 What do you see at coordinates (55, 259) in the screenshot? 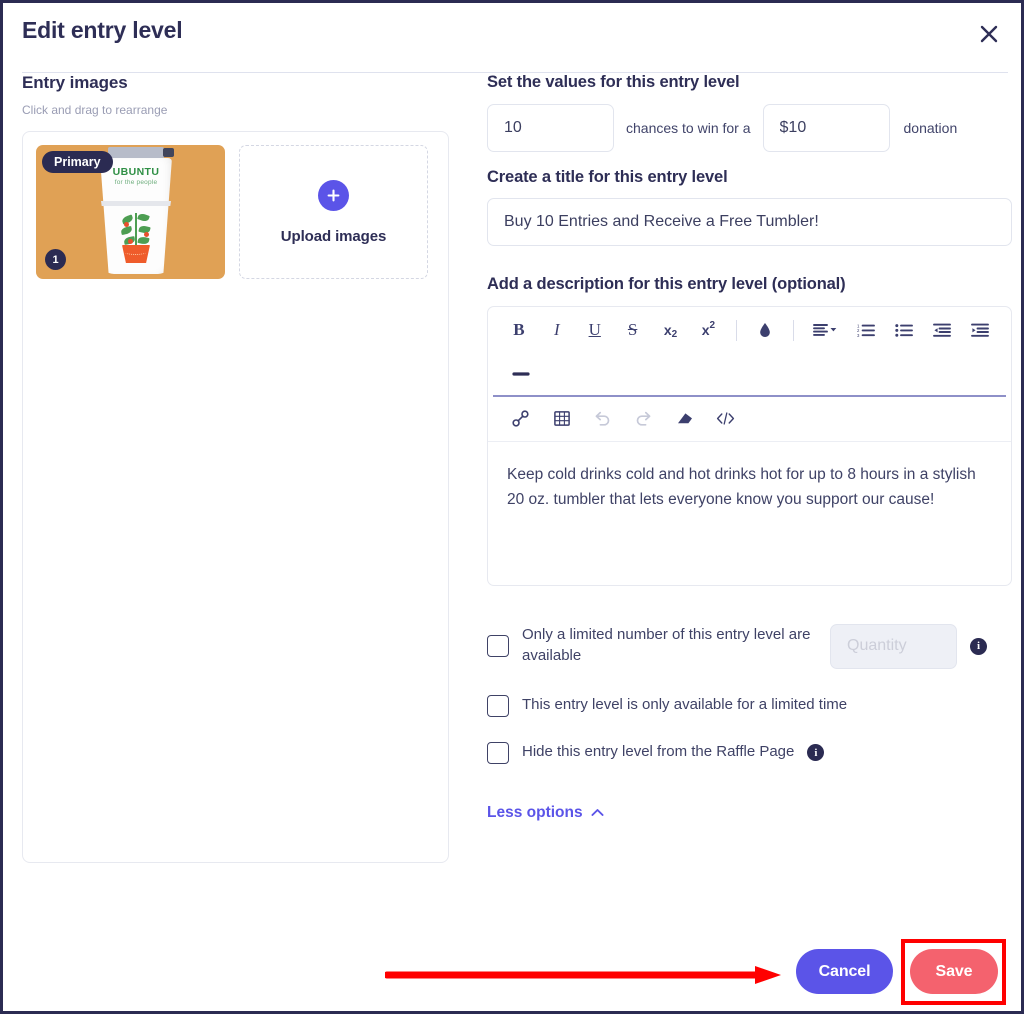
I see `image-order-badge: 1` at bounding box center [55, 259].